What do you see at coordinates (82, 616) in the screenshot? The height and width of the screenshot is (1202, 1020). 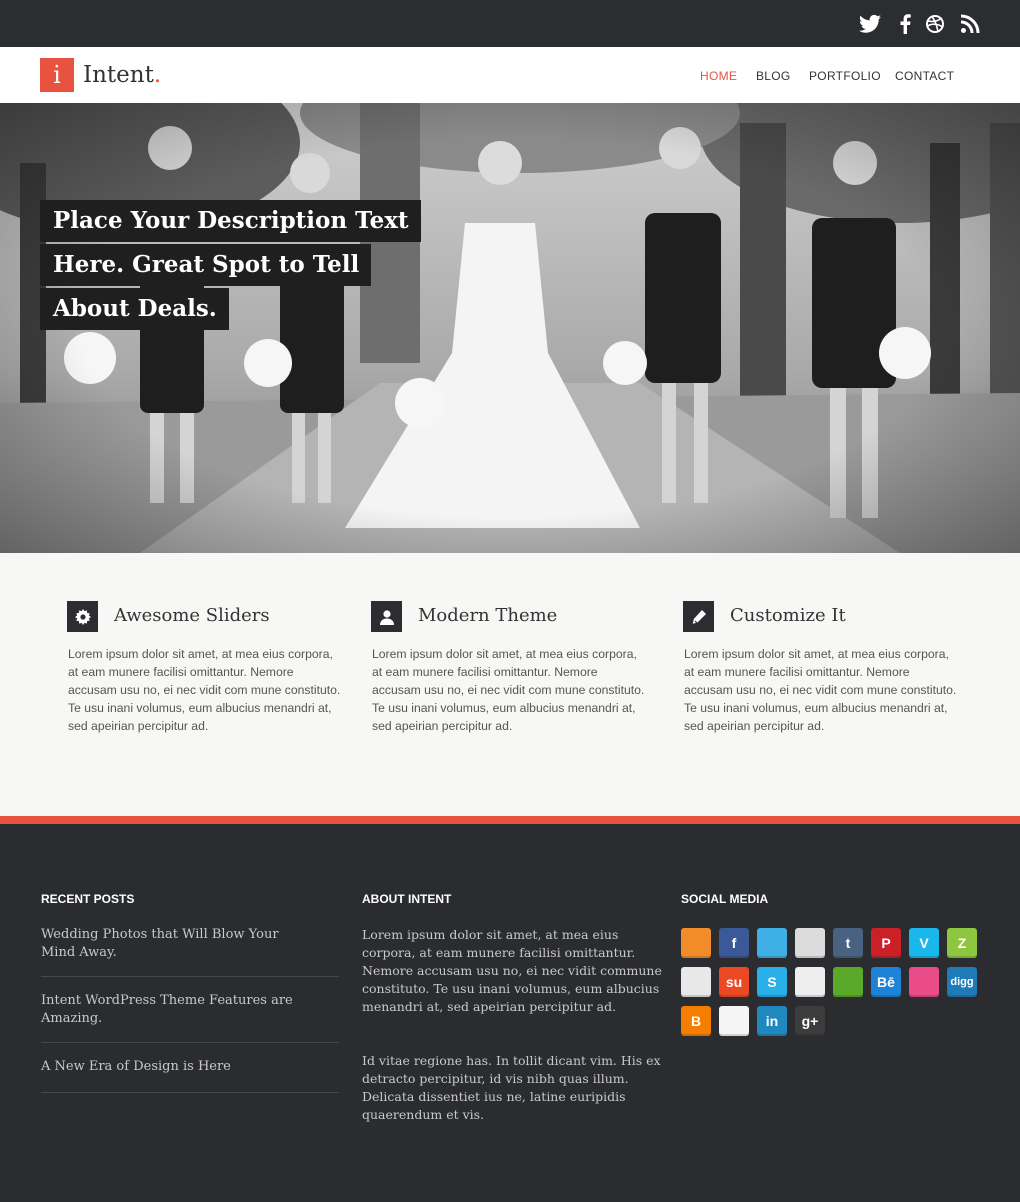 I see `gear-icon` at bounding box center [82, 616].